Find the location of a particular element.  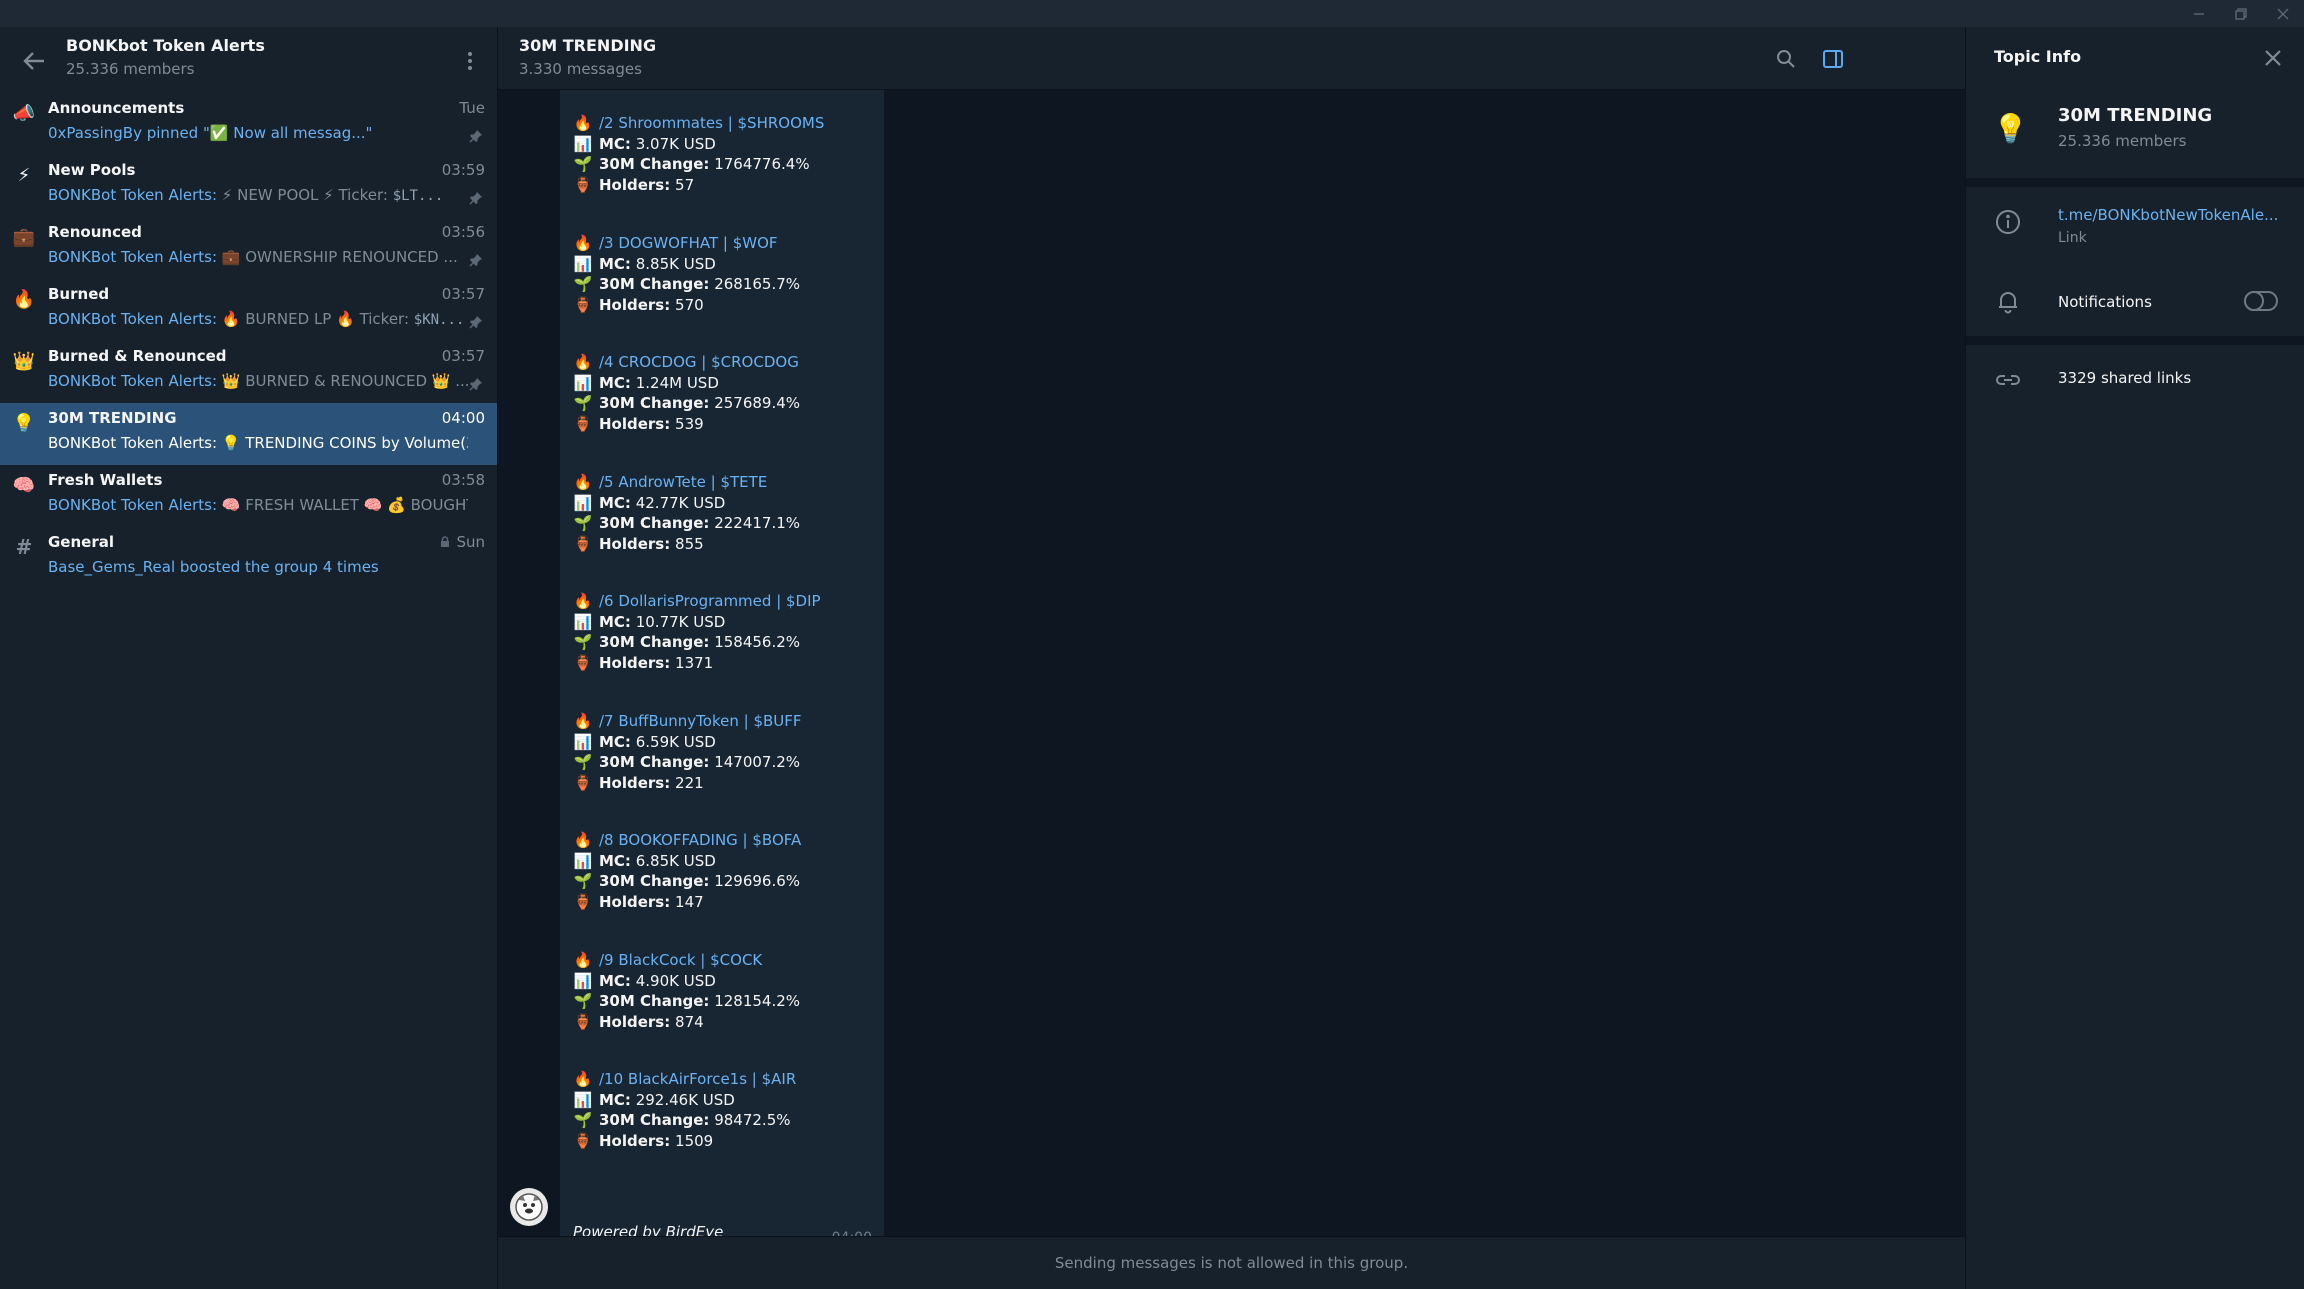

pin-icon is located at coordinates (476, 321).